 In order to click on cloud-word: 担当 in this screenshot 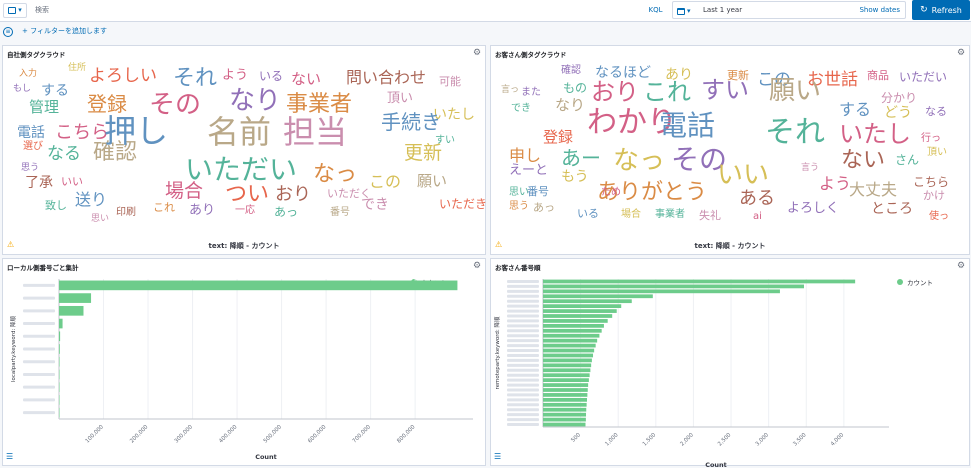, I will do `click(315, 132)`.